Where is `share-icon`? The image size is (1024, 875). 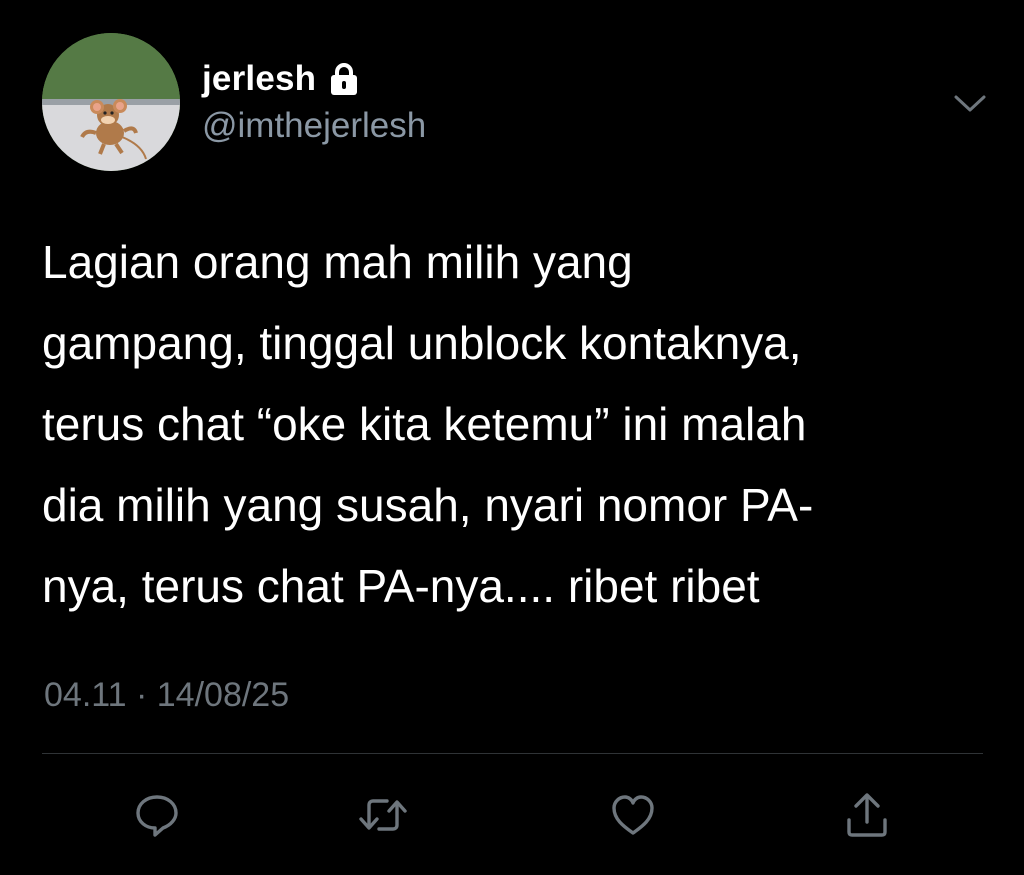
share-icon is located at coordinates (867, 815).